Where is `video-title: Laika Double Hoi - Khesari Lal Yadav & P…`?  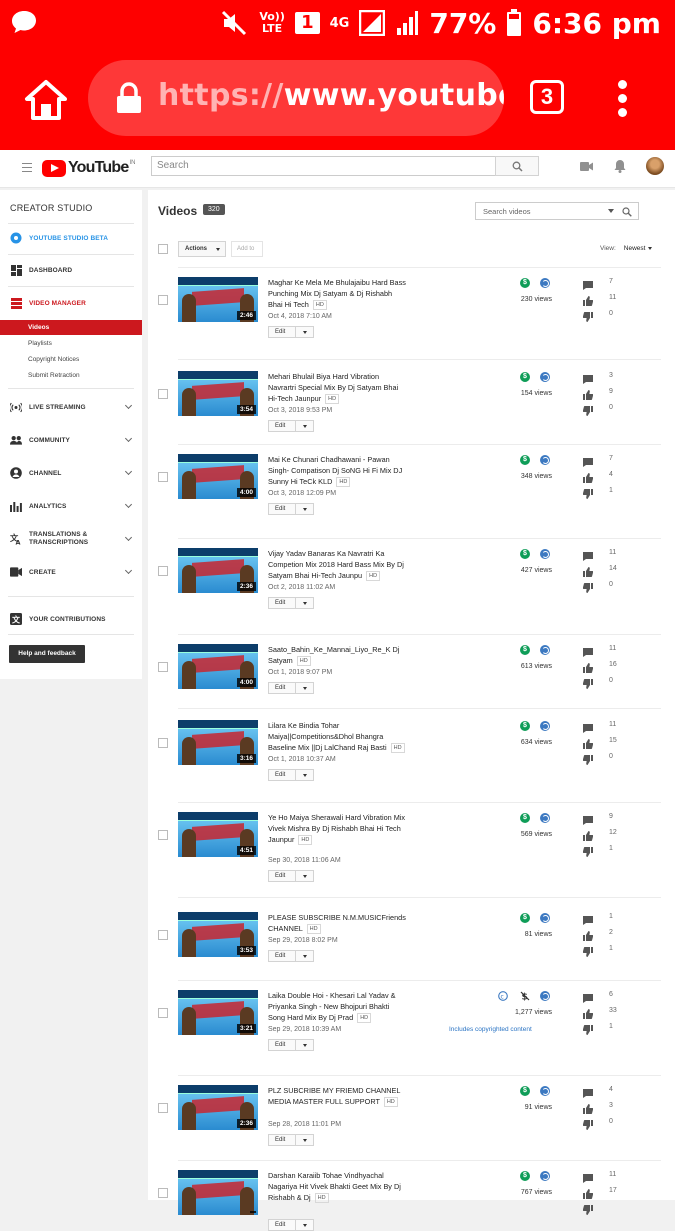 video-title: Laika Double Hoi - Khesari Lal Yadav & P… is located at coordinates (338, 1007).